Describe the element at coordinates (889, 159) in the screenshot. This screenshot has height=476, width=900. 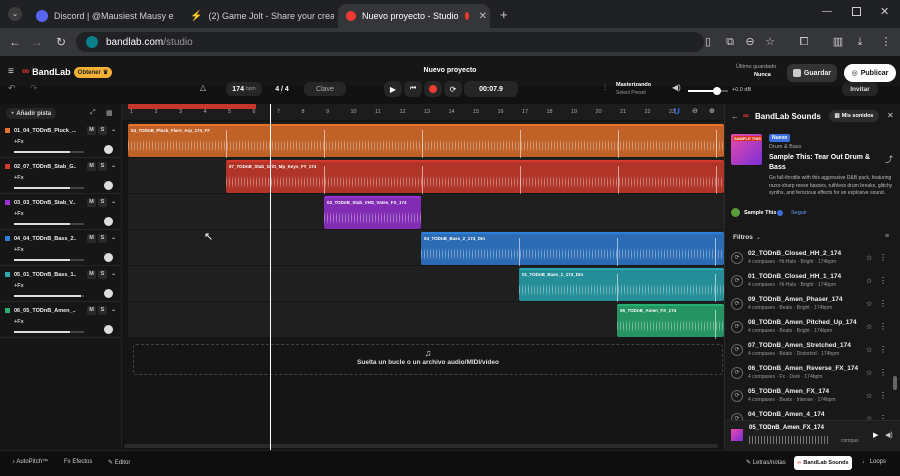
I see `share-icon: ⤴` at that location.